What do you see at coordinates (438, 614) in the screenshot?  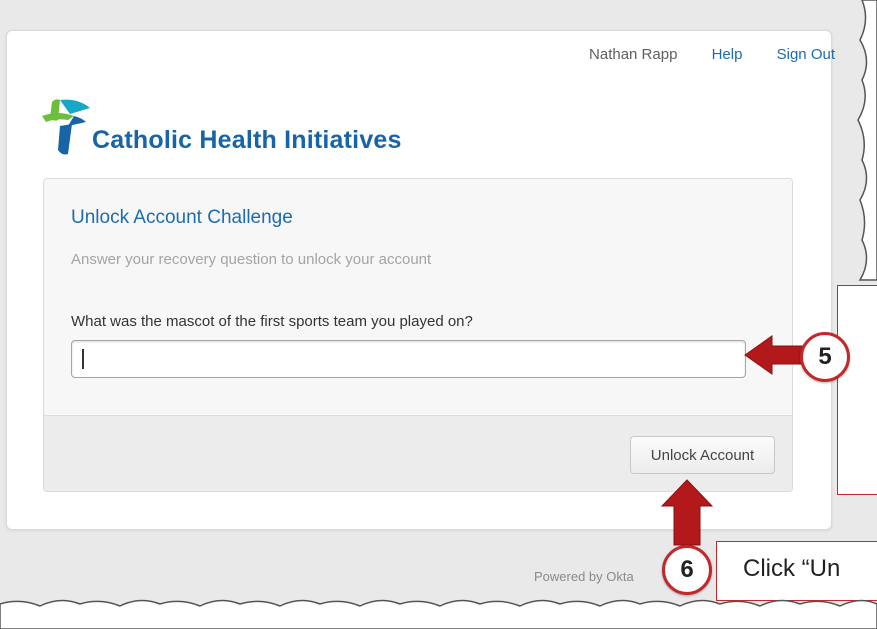 I see `torn-bottom-edge-icon` at bounding box center [438, 614].